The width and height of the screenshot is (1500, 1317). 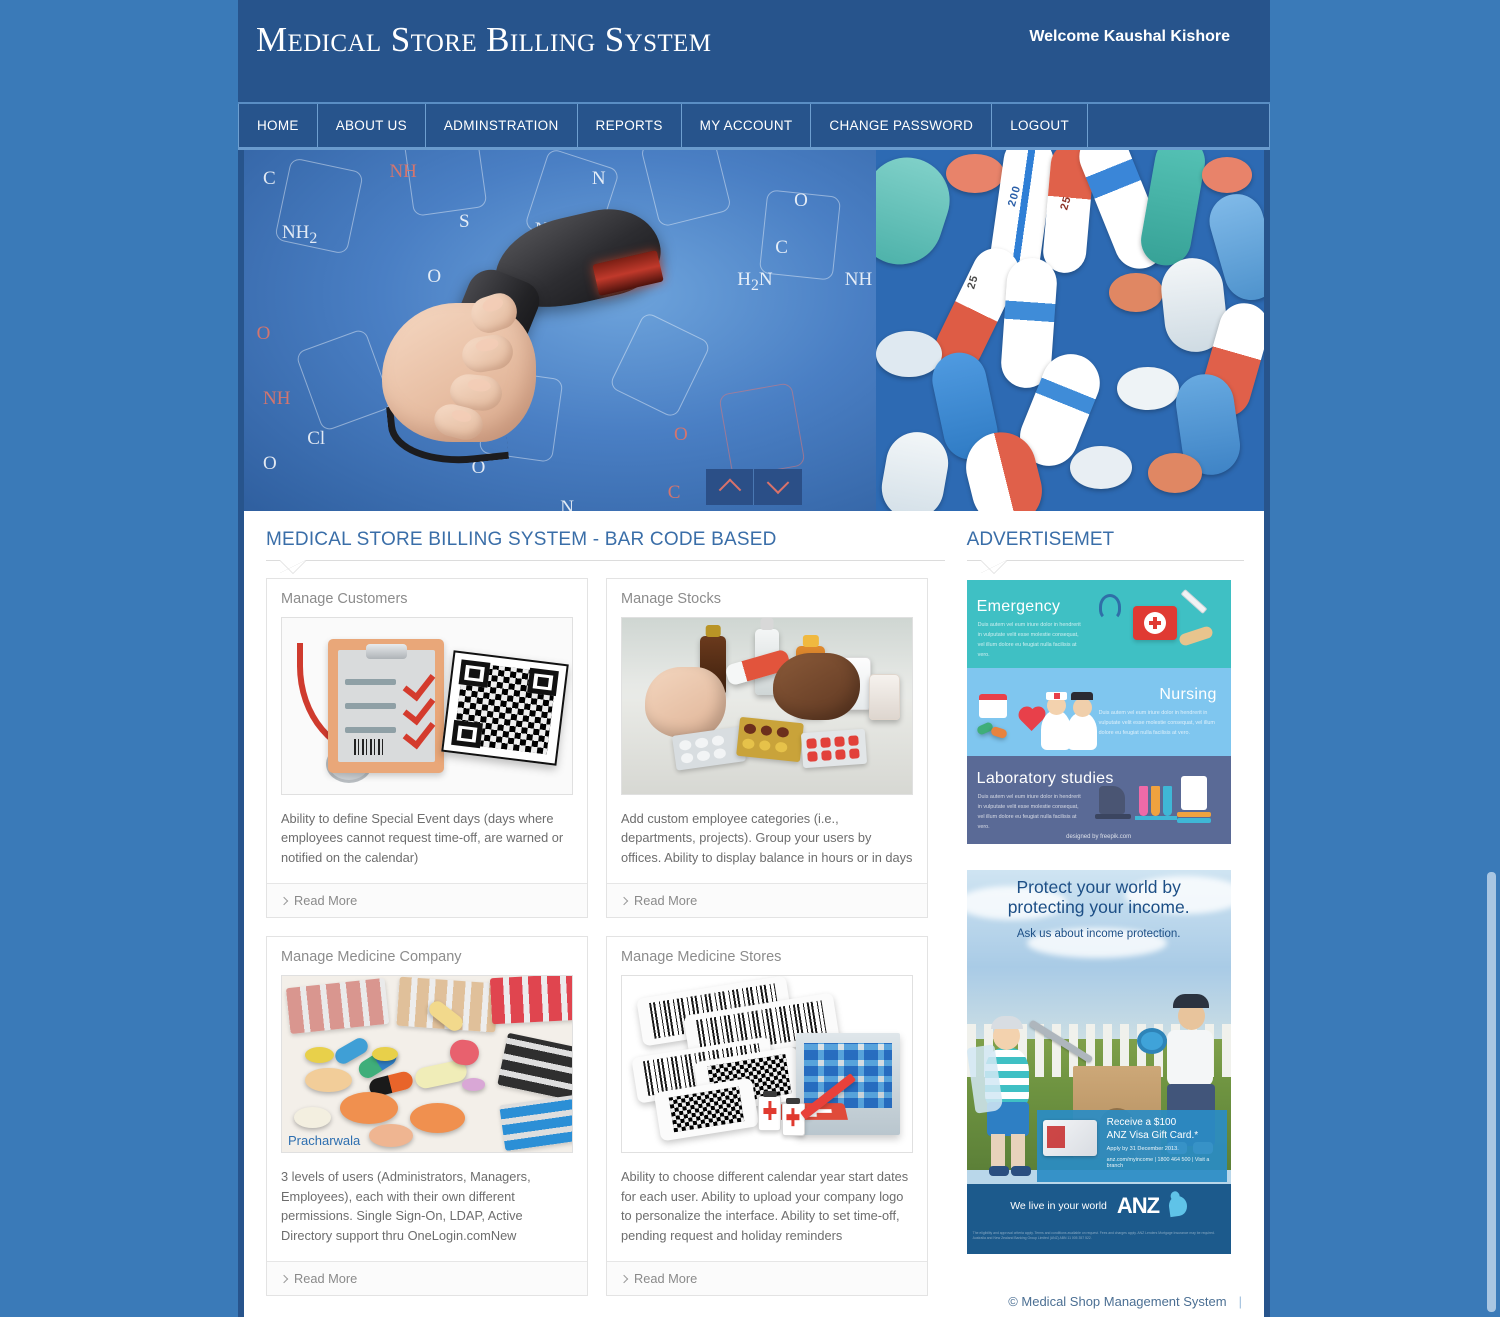 I want to click on clipboard-icon, so click(x=1193, y=793).